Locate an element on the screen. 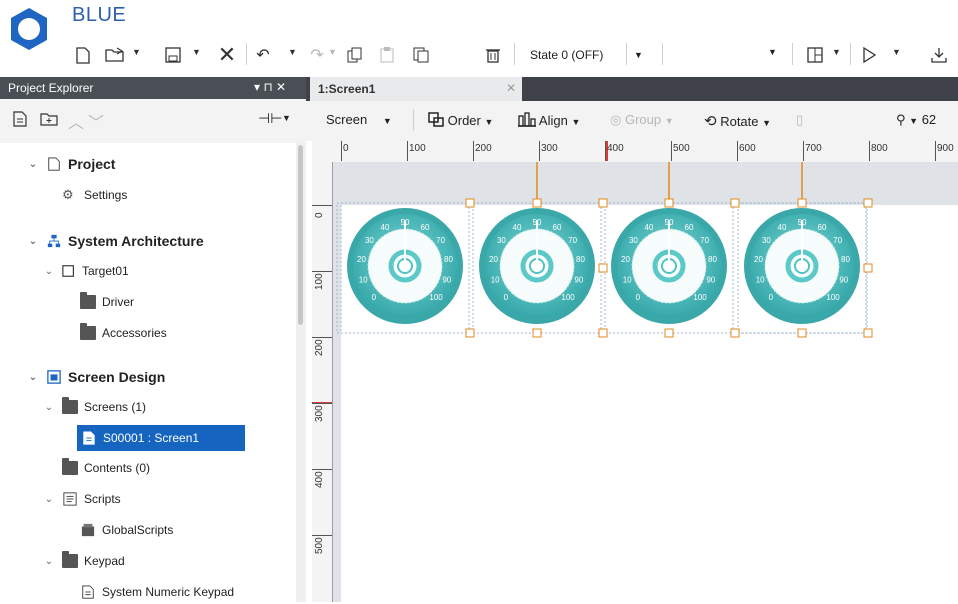  download-icon is located at coordinates (939, 55).